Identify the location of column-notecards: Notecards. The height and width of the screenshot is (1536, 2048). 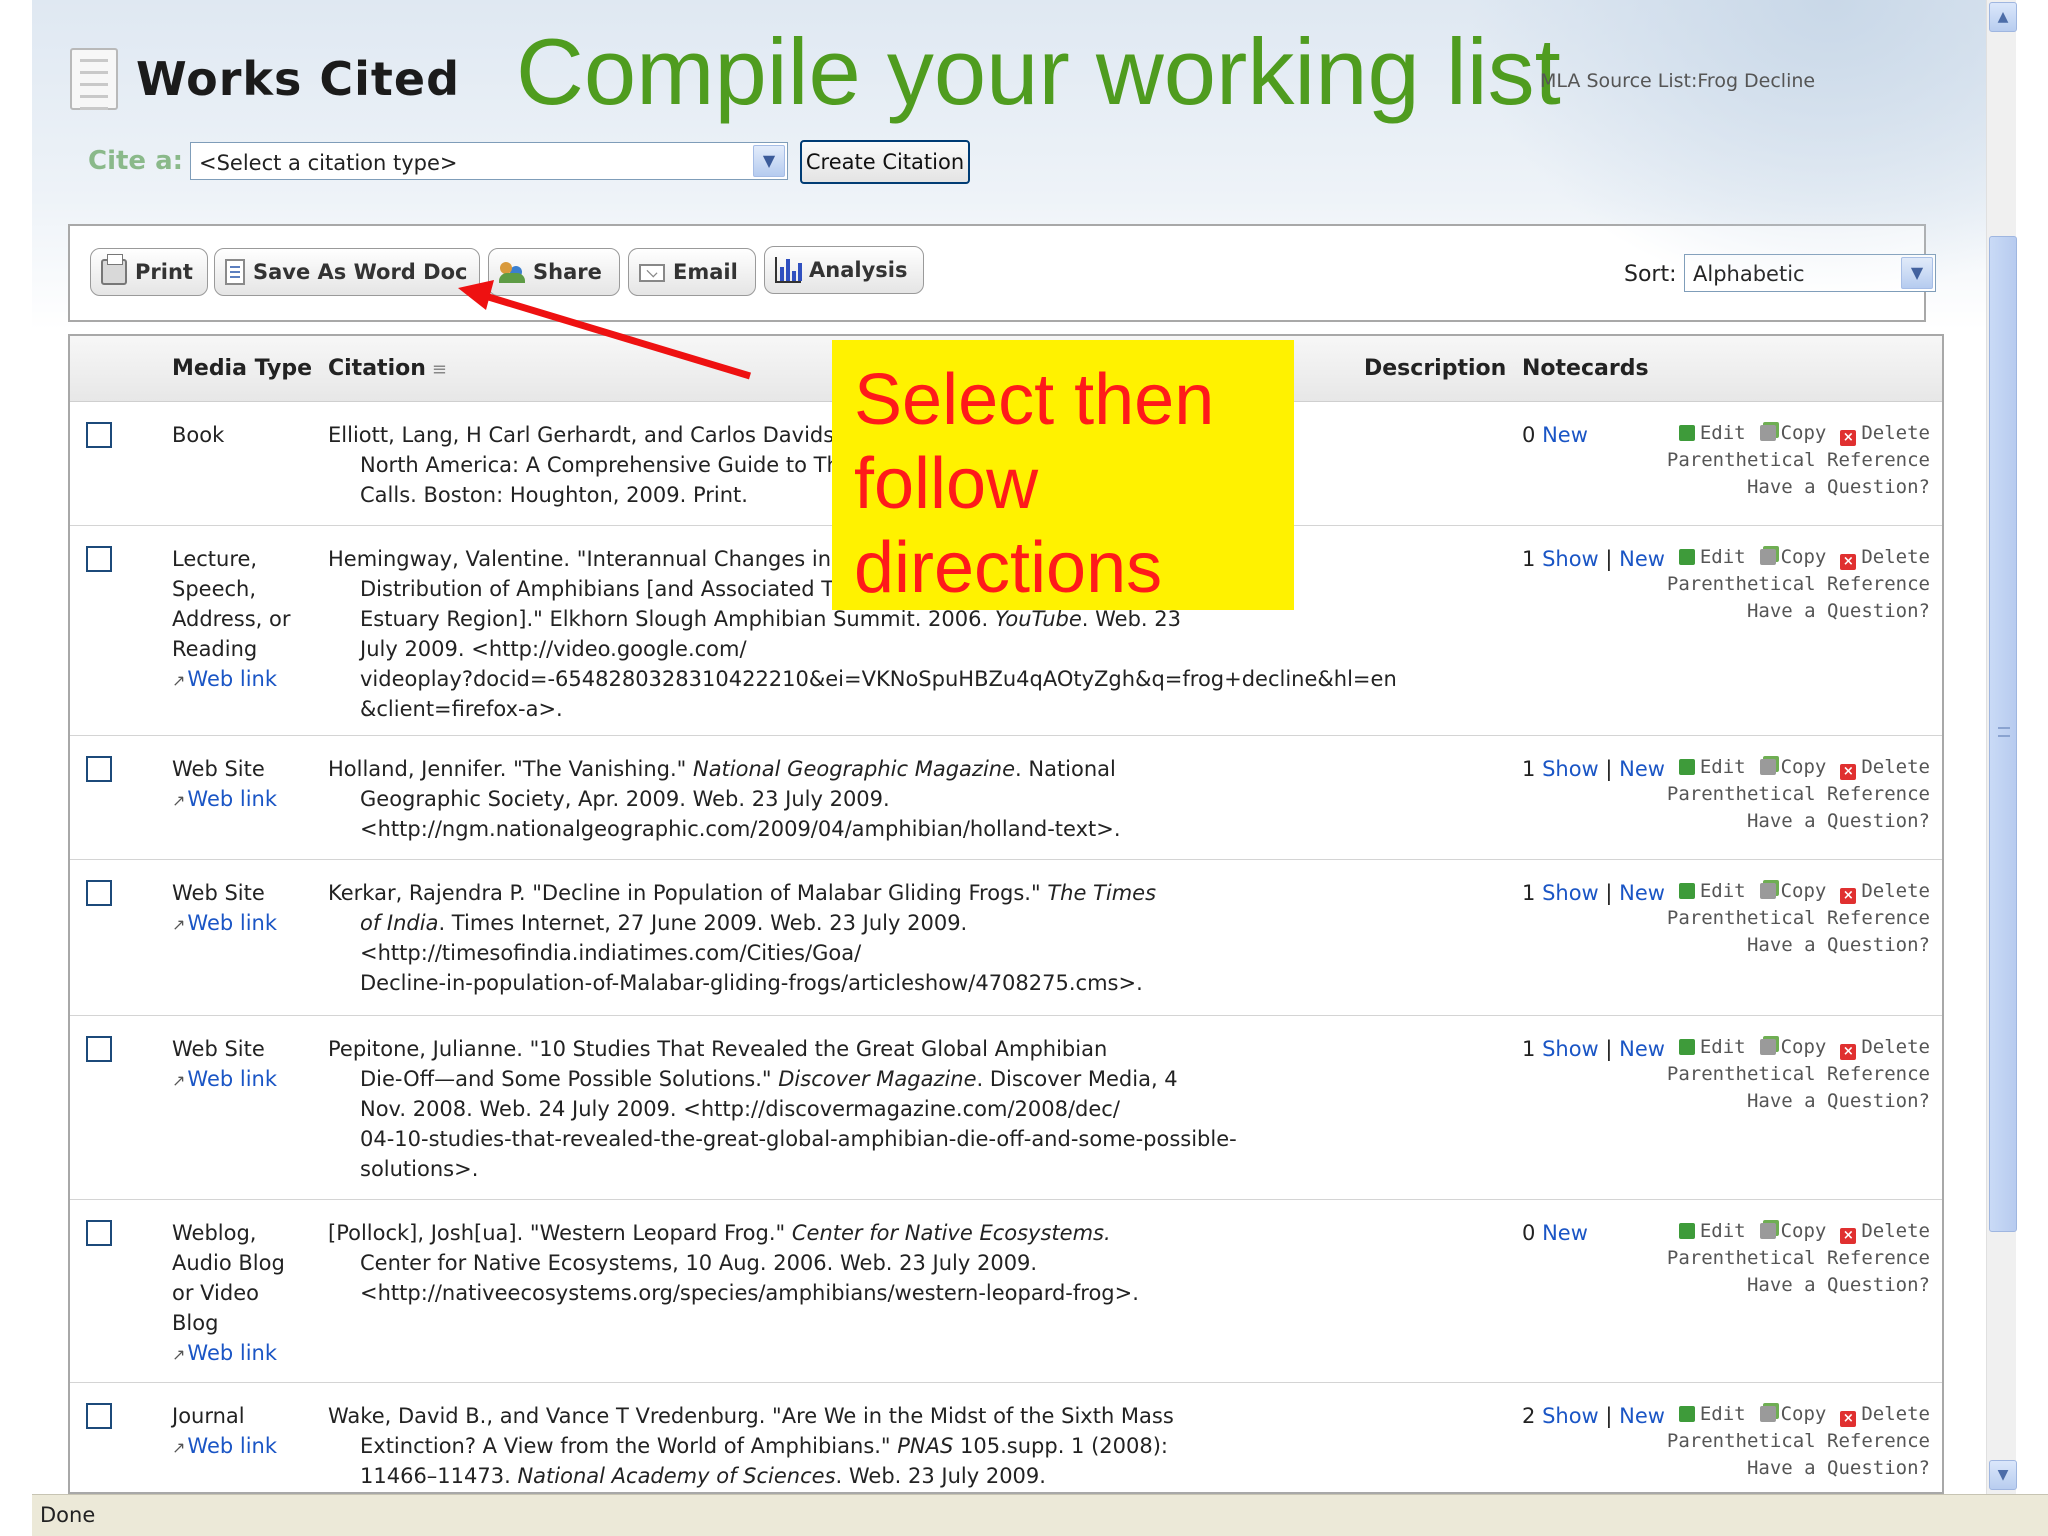
(1585, 368).